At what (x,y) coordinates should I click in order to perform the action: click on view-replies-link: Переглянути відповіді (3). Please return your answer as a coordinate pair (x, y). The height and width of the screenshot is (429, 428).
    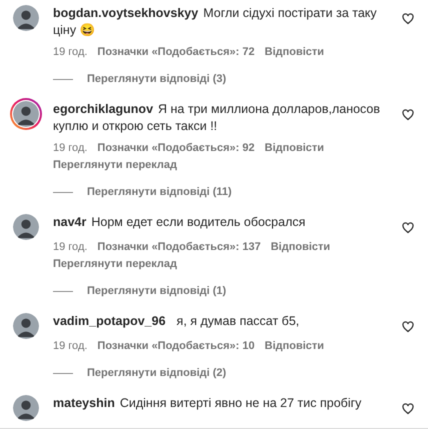
    Looking at the image, I should click on (156, 79).